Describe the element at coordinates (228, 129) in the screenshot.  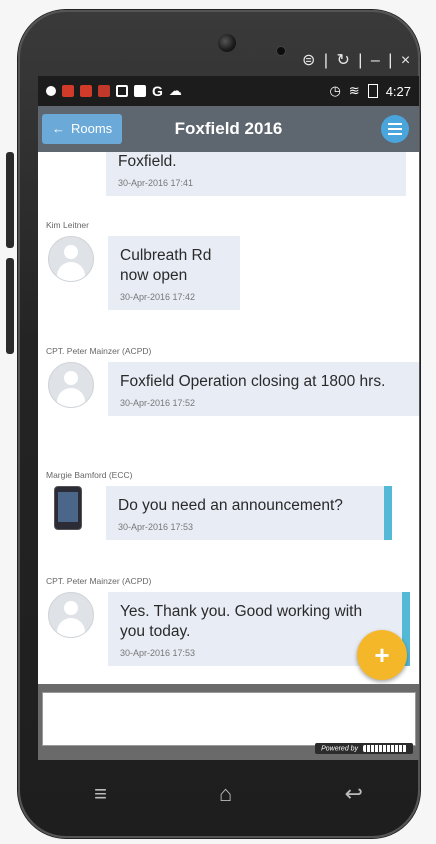
I see `app-bar: ← Rooms Foxfield 2016` at that location.